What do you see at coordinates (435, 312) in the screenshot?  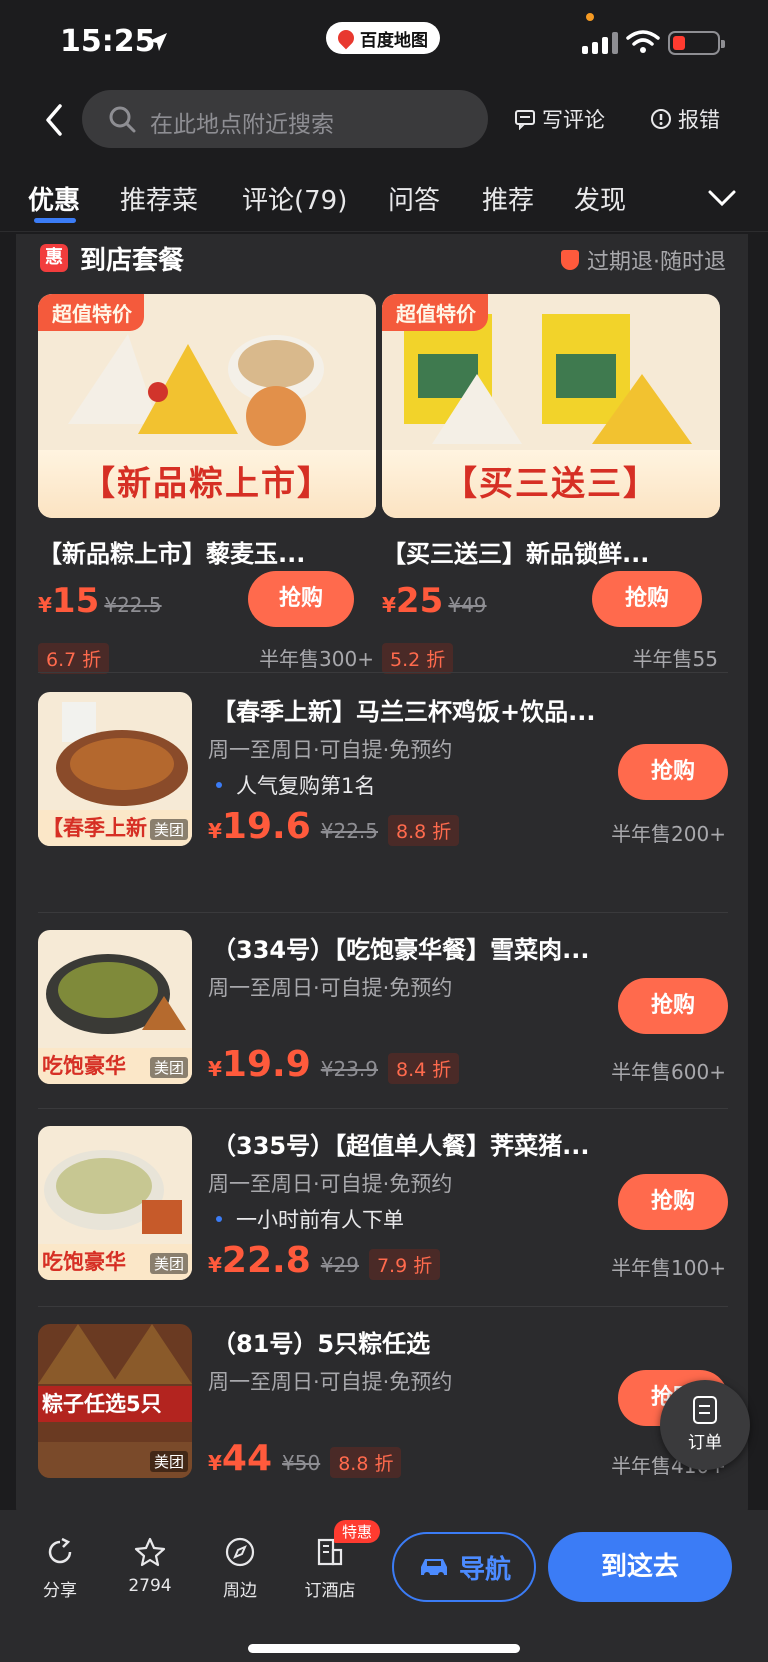 I see `deal-ribbon: 超值特价` at bounding box center [435, 312].